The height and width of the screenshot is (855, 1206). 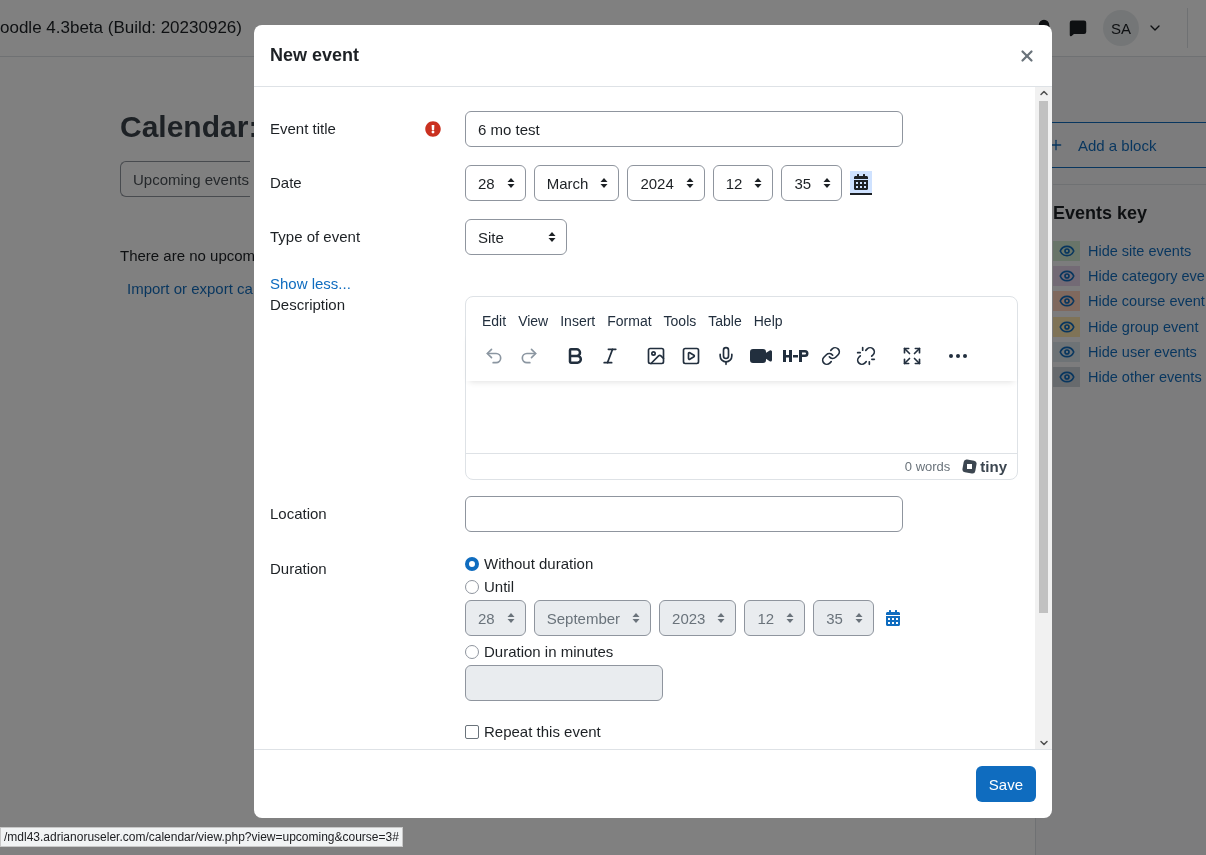 I want to click on events-key-link: Hide group event, so click(x=1143, y=326).